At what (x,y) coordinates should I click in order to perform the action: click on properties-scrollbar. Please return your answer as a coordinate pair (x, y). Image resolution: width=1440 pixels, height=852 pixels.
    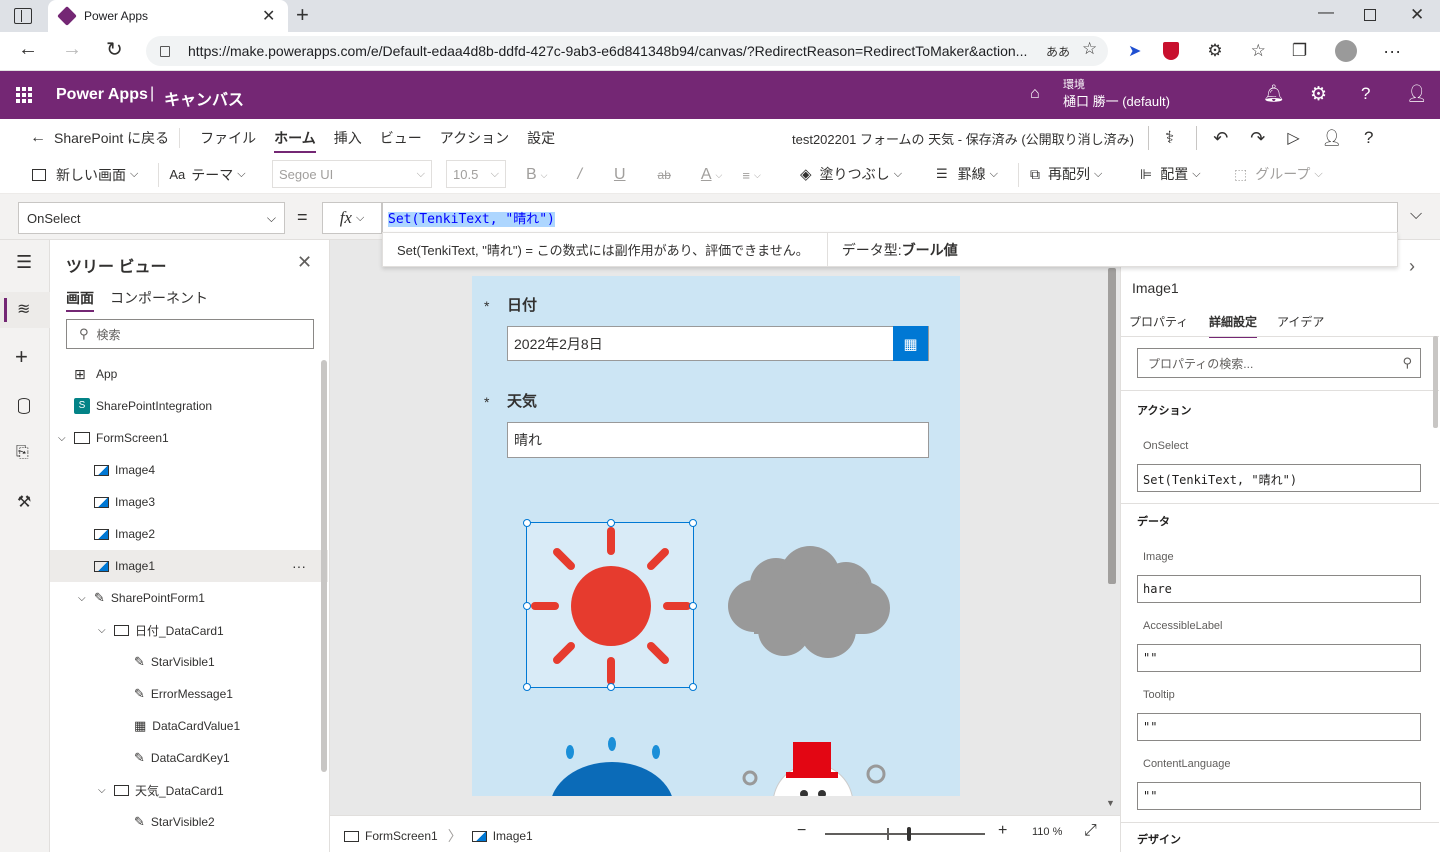
    Looking at the image, I should click on (1435, 382).